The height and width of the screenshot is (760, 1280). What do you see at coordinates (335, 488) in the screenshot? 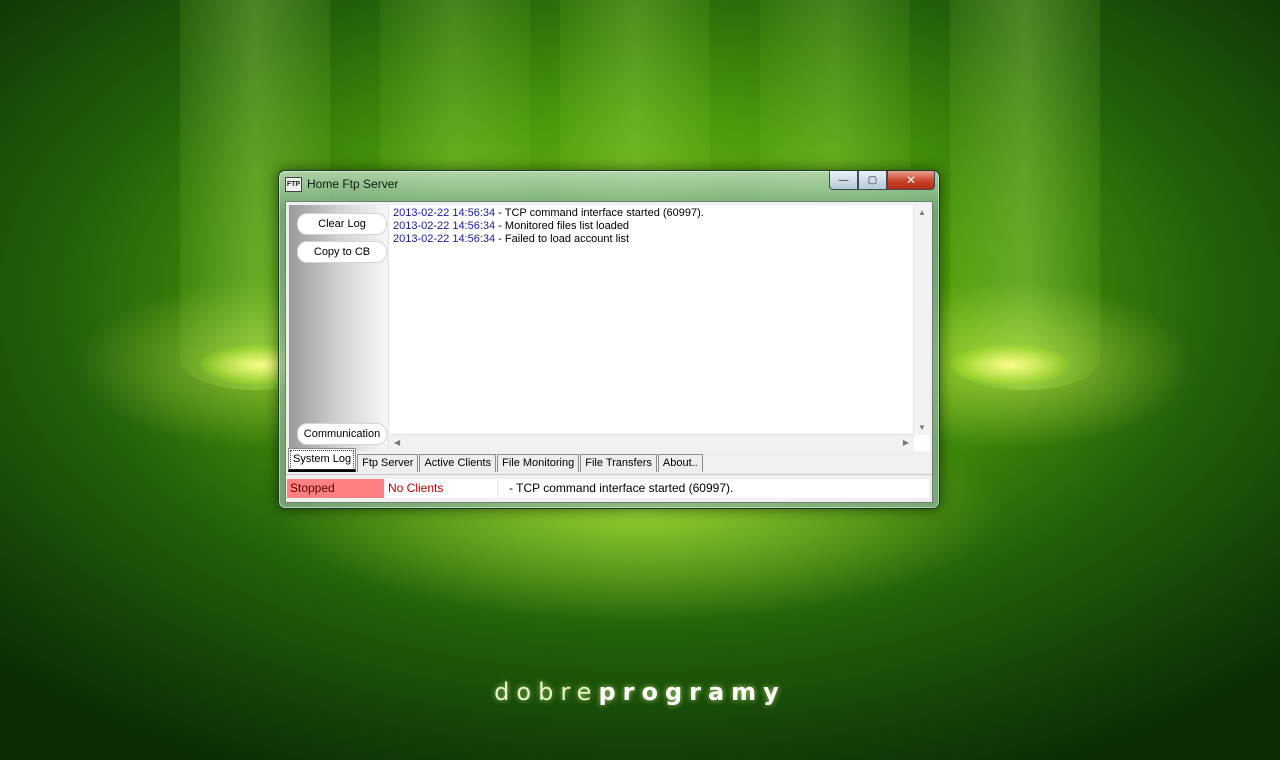
I see `server-status-badge: Stopped` at bounding box center [335, 488].